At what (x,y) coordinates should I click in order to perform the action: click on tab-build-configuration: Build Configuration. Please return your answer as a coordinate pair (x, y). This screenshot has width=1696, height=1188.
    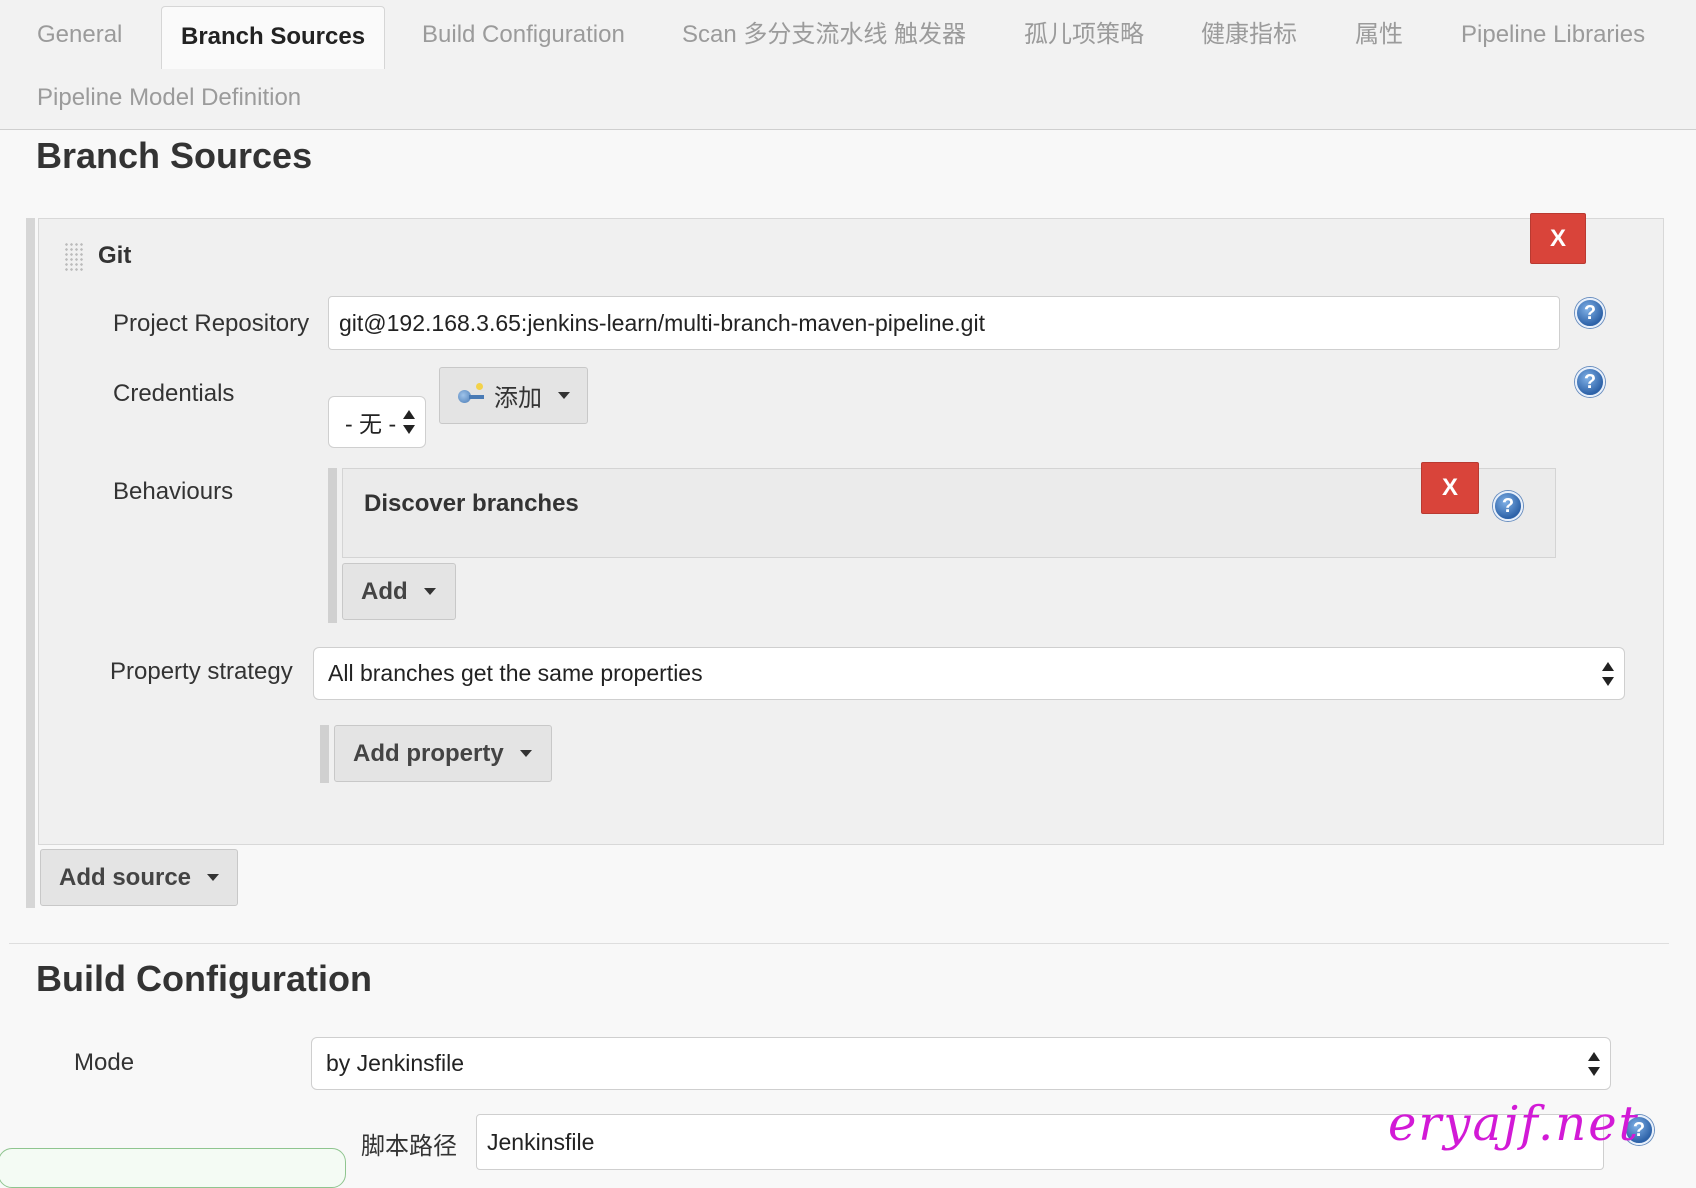
    Looking at the image, I should click on (523, 35).